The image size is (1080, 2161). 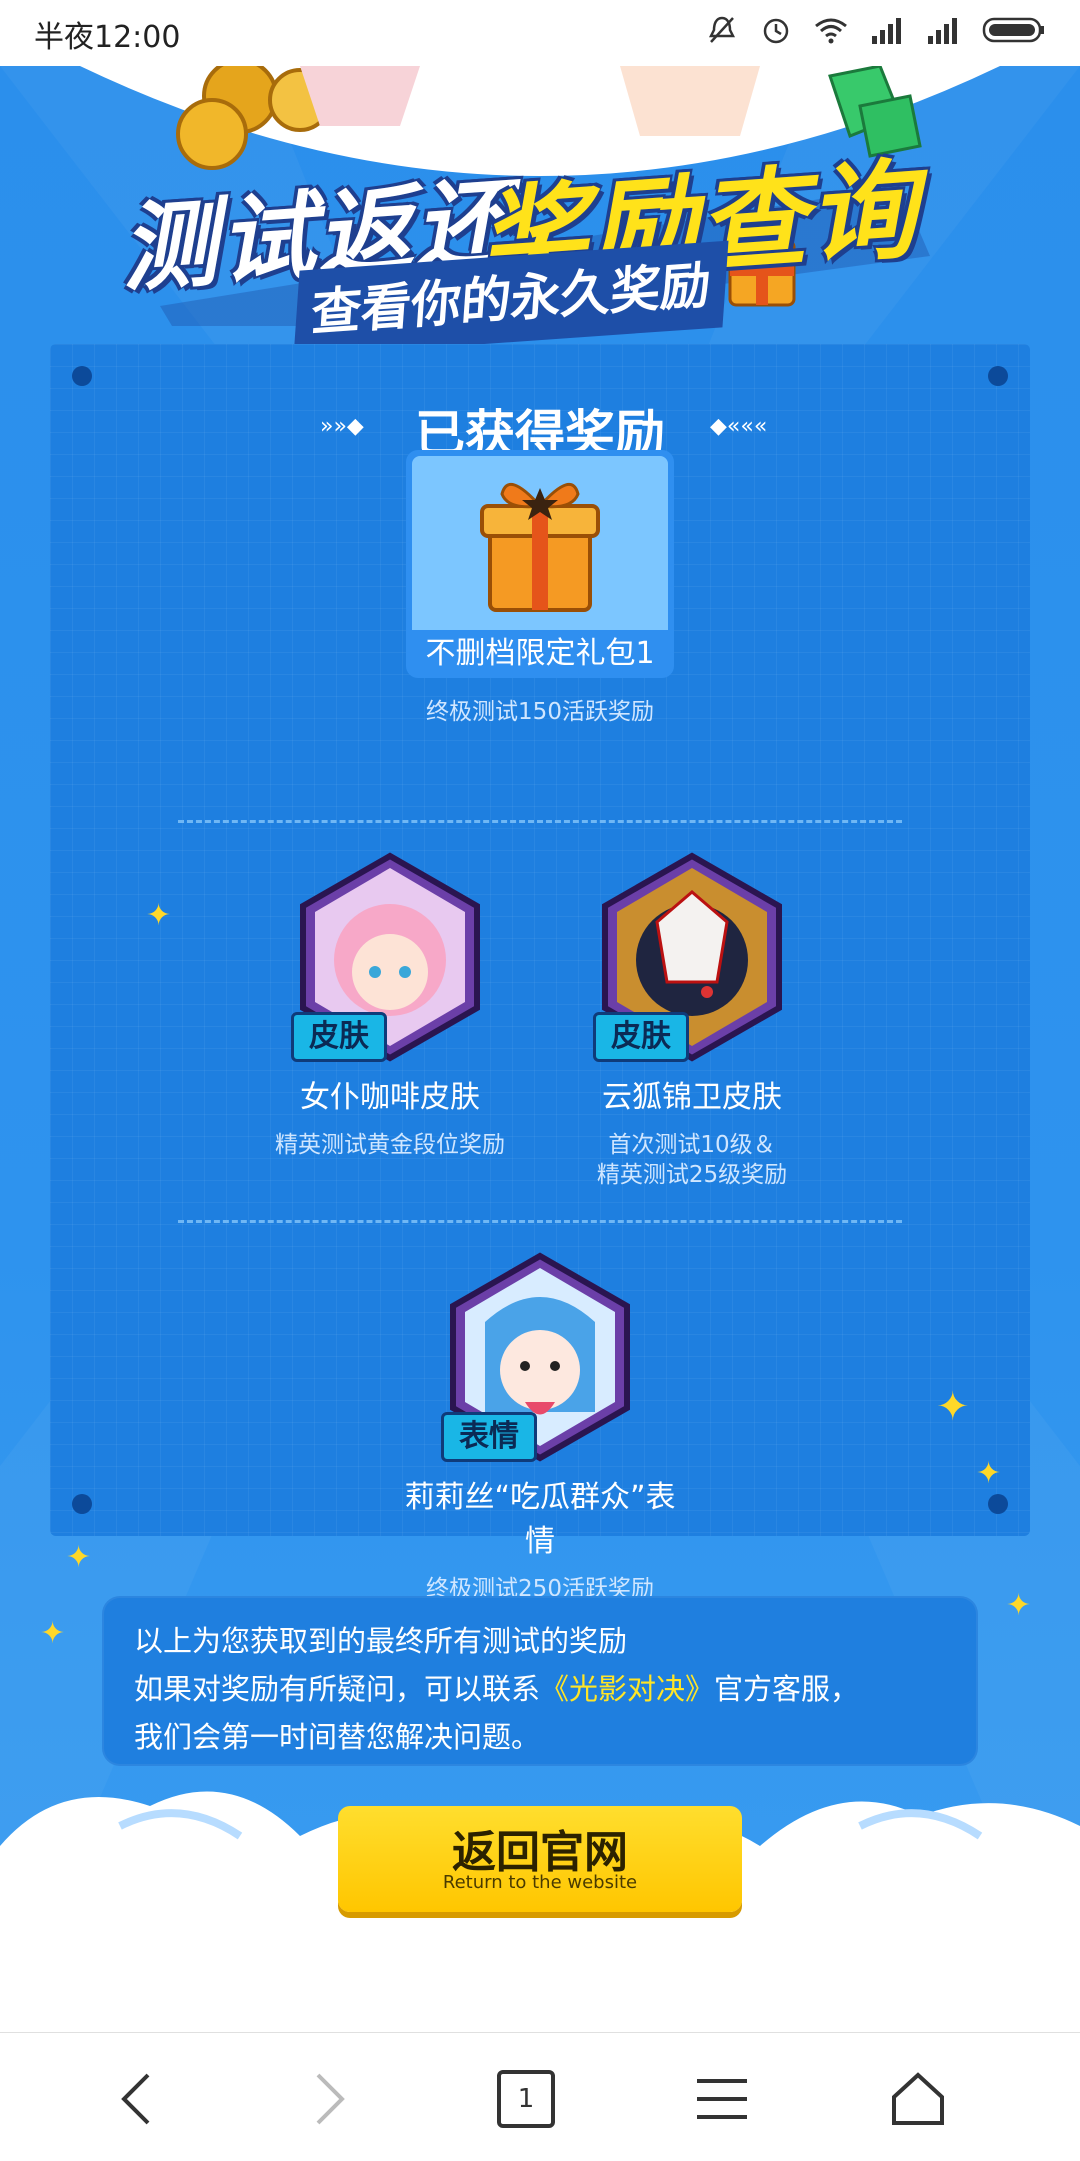 I want to click on status-bar: 半夜12:00, so click(x=540, y=33).